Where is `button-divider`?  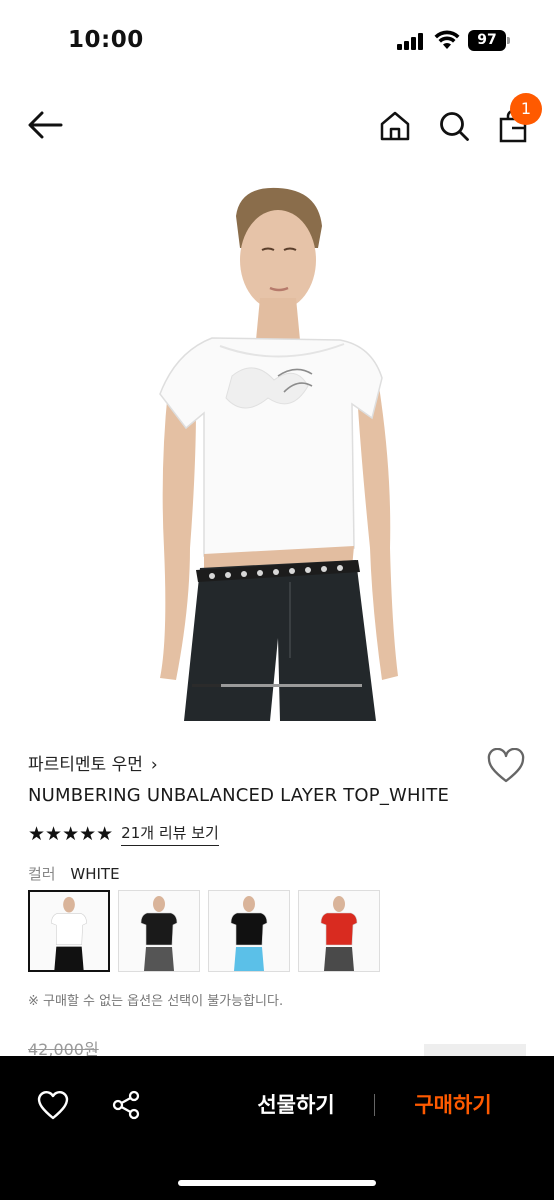
button-divider is located at coordinates (374, 1105).